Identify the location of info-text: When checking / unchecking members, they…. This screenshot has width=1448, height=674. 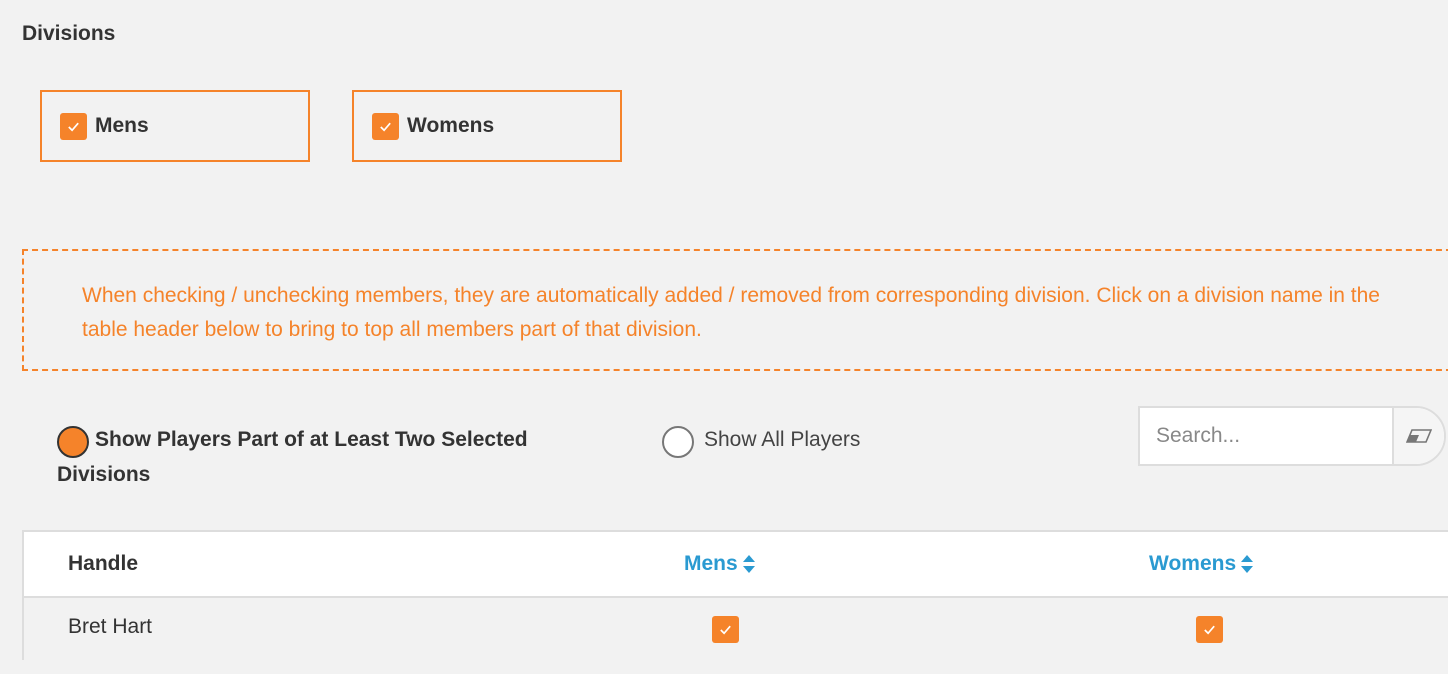
(731, 312).